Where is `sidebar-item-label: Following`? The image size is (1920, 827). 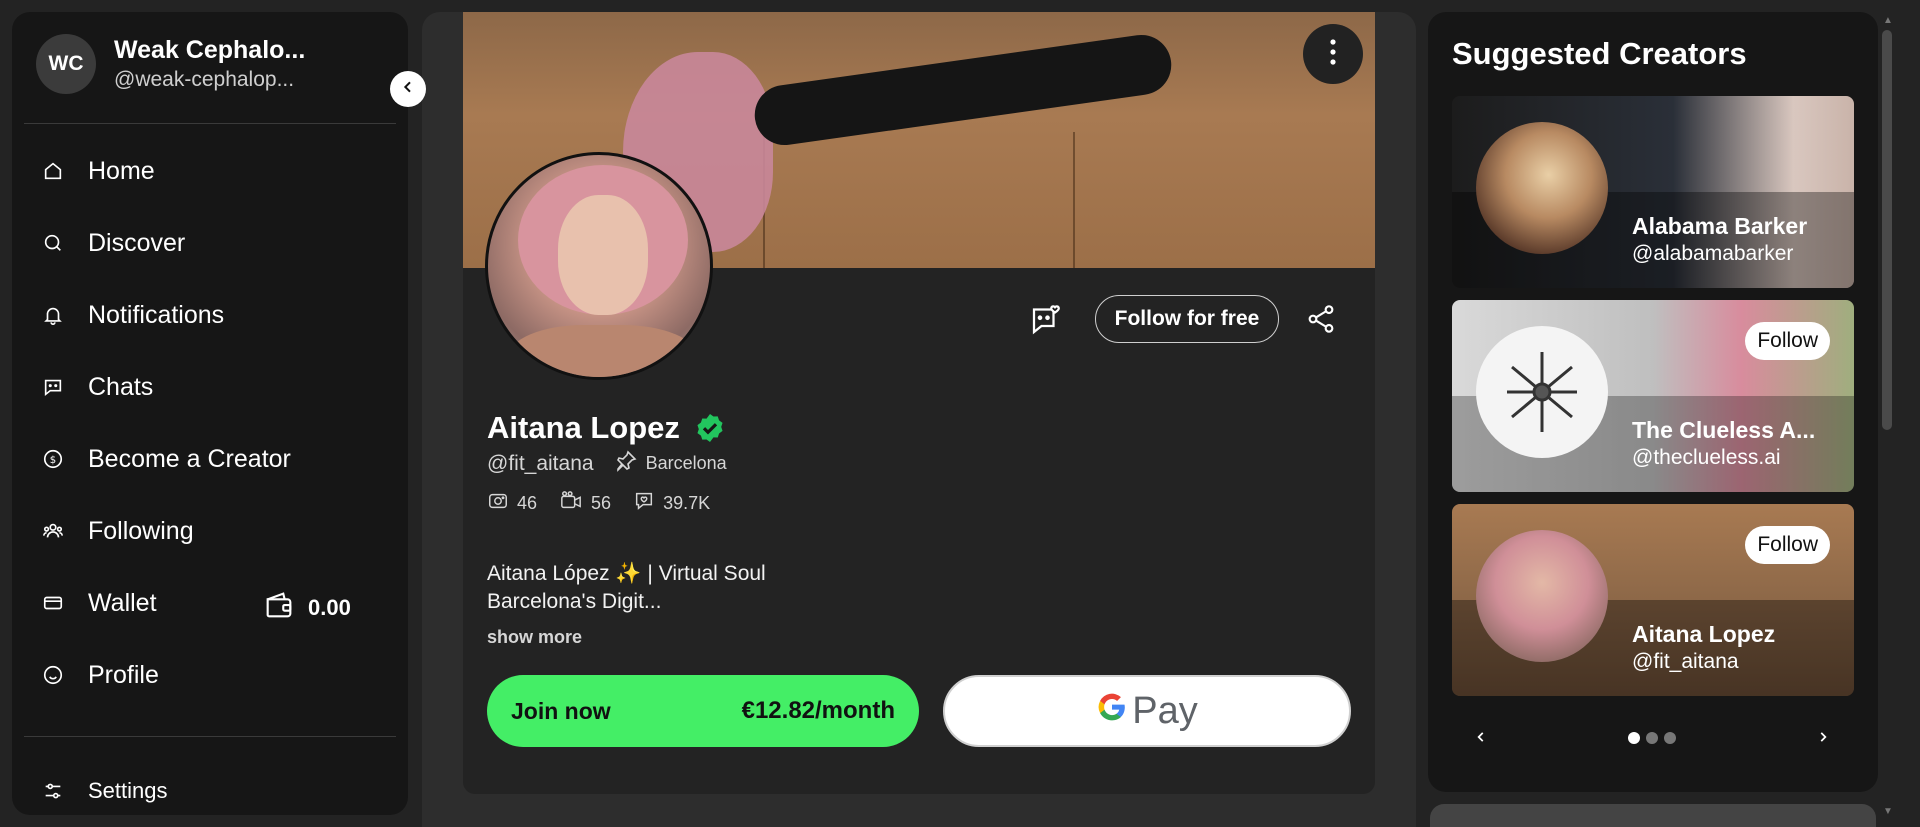 sidebar-item-label: Following is located at coordinates (141, 531).